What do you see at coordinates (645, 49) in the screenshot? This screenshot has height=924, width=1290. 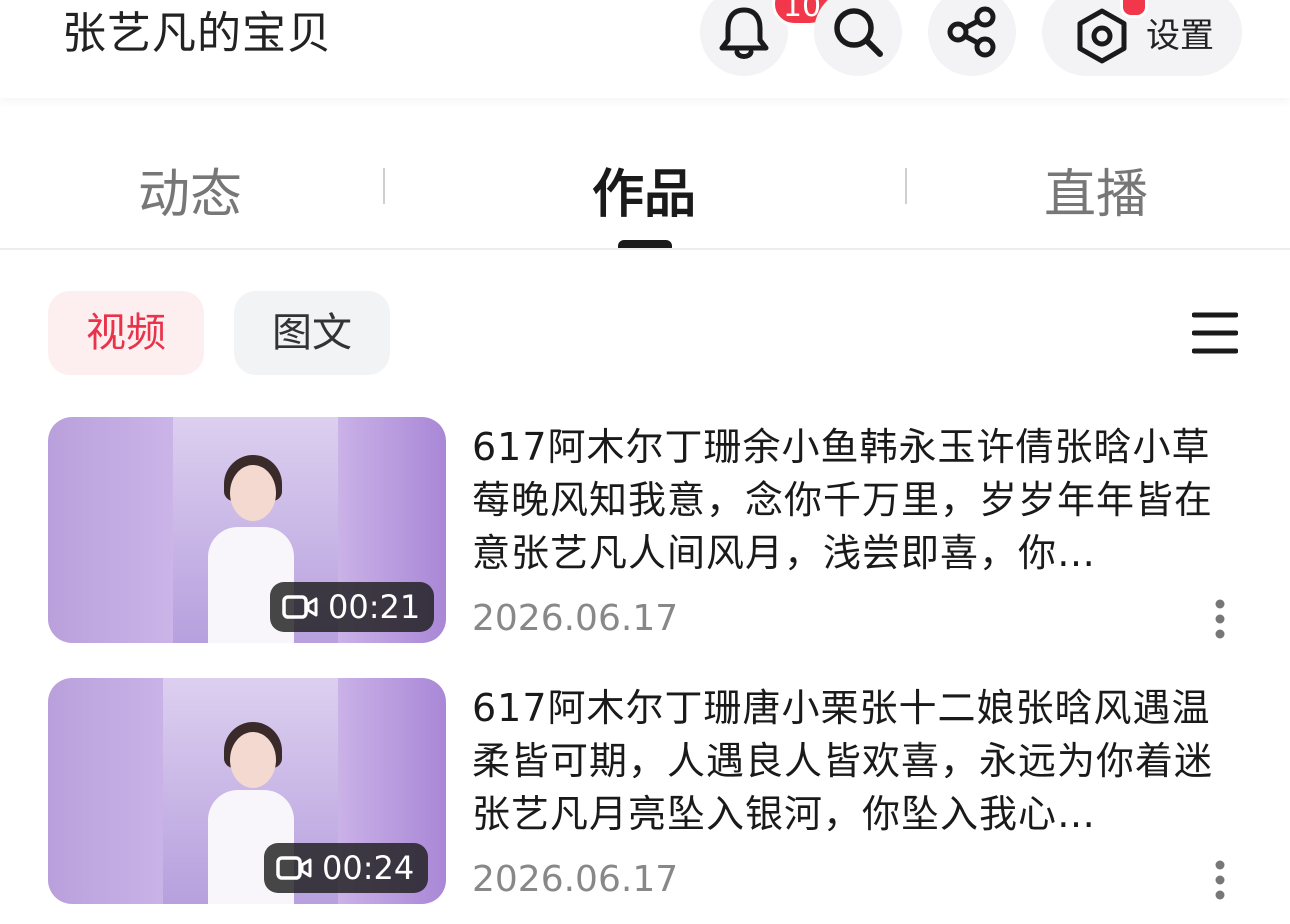 I see `top-bar: 张艺凡的宝贝 10 设置` at bounding box center [645, 49].